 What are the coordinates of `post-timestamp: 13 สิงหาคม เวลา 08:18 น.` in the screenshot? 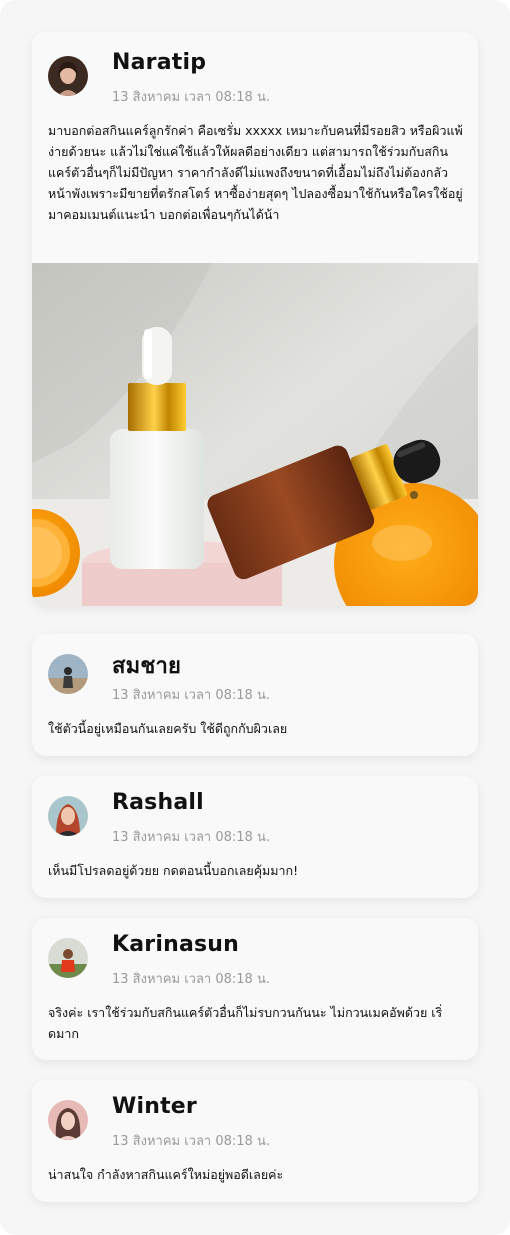 It's located at (191, 97).